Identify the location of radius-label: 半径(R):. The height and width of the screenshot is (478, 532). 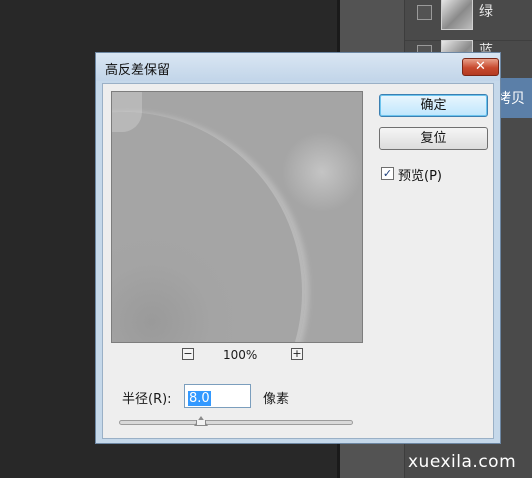
(147, 399).